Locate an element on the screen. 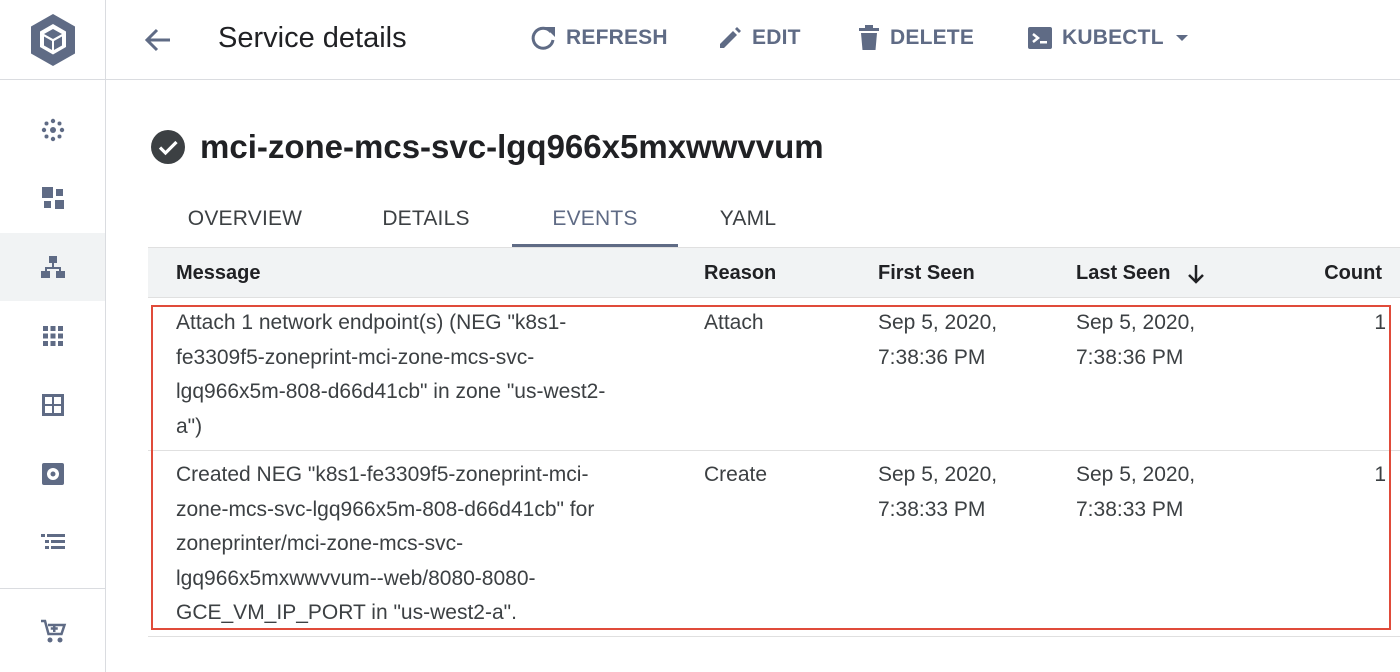 This screenshot has width=1400, height=672. nav-item-clusters is located at coordinates (52, 130).